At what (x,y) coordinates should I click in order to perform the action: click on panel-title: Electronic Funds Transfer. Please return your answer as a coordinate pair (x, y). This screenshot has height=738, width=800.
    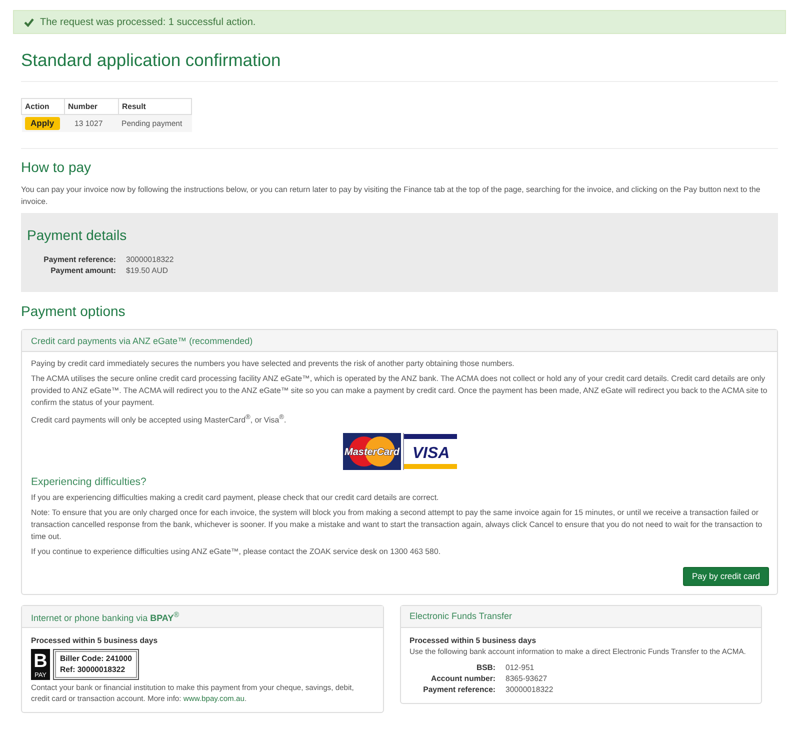
    Looking at the image, I should click on (461, 616).